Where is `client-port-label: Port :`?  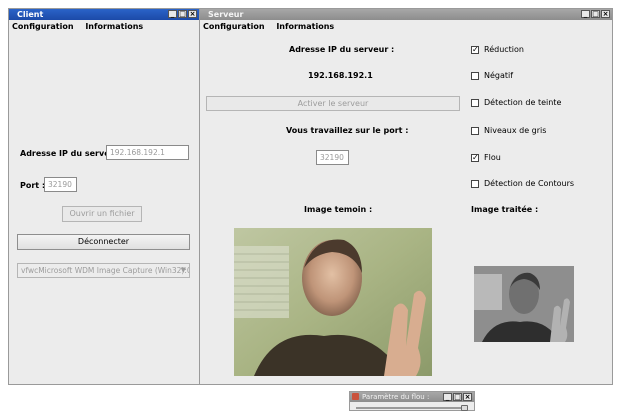 client-port-label: Port : is located at coordinates (33, 185).